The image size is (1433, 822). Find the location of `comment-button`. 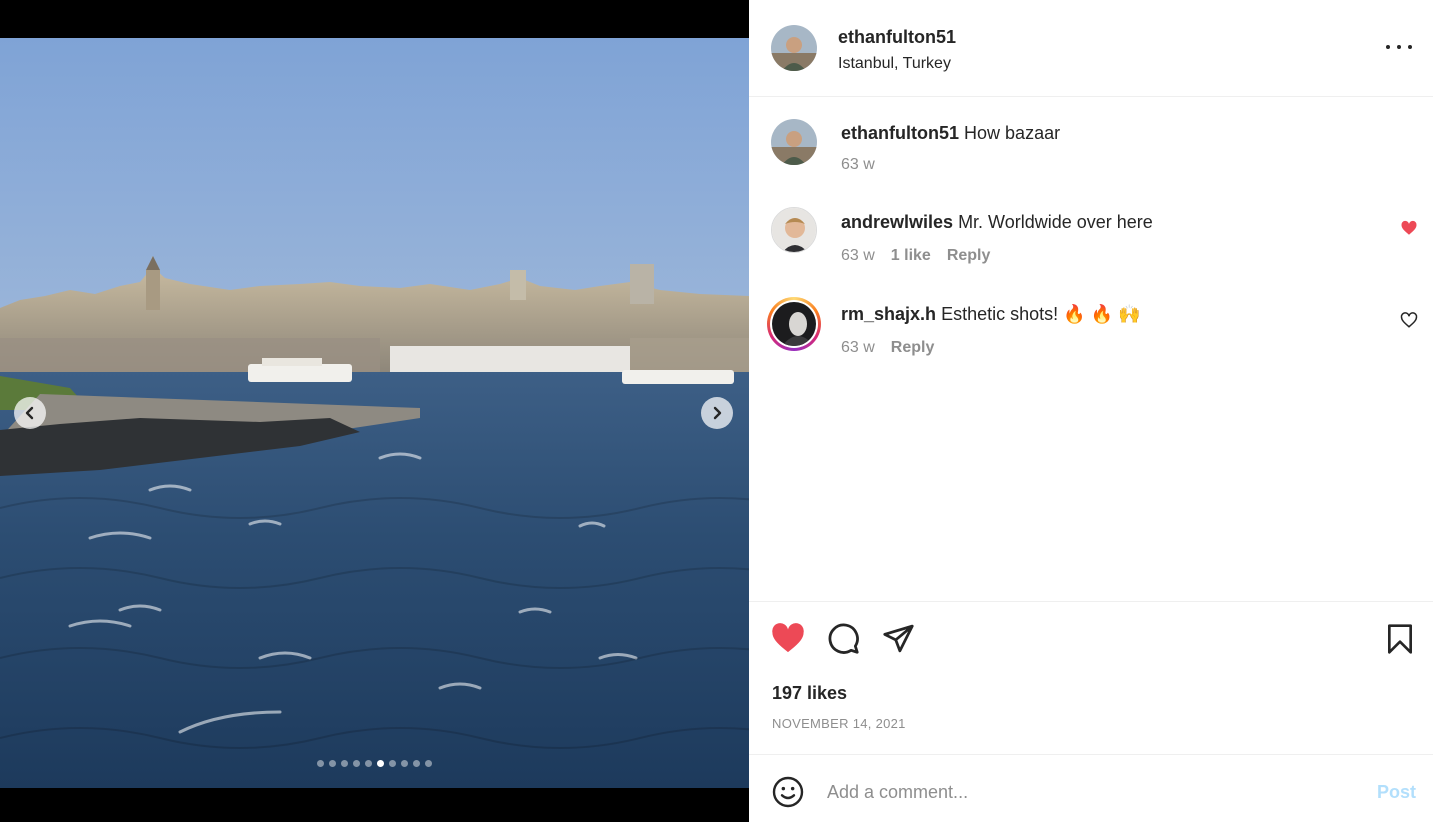

comment-button is located at coordinates (843, 641).